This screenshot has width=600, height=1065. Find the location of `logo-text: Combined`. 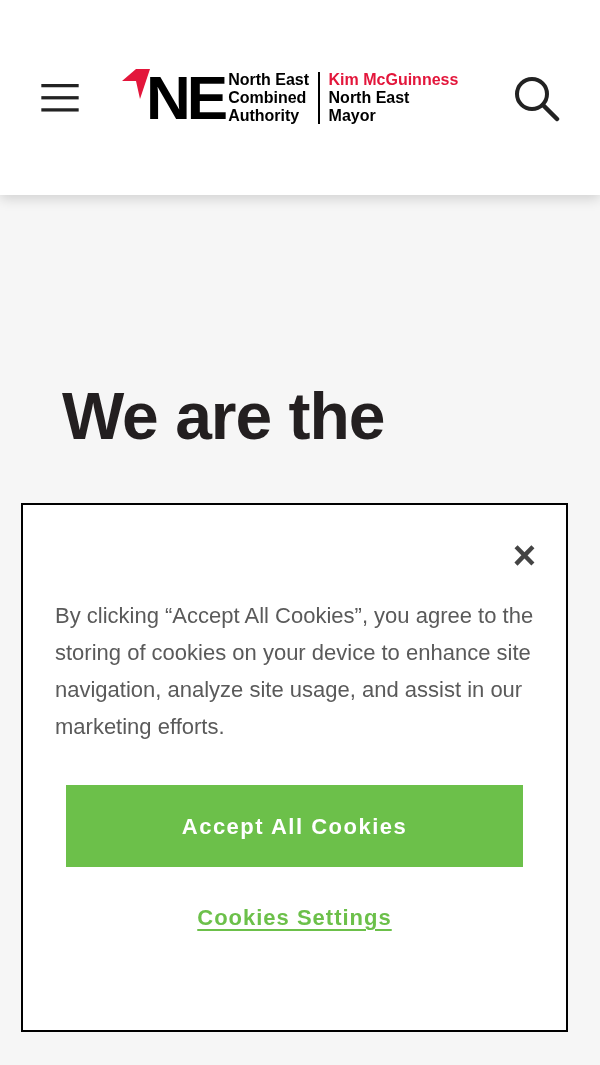

logo-text: Combined is located at coordinates (268, 97).